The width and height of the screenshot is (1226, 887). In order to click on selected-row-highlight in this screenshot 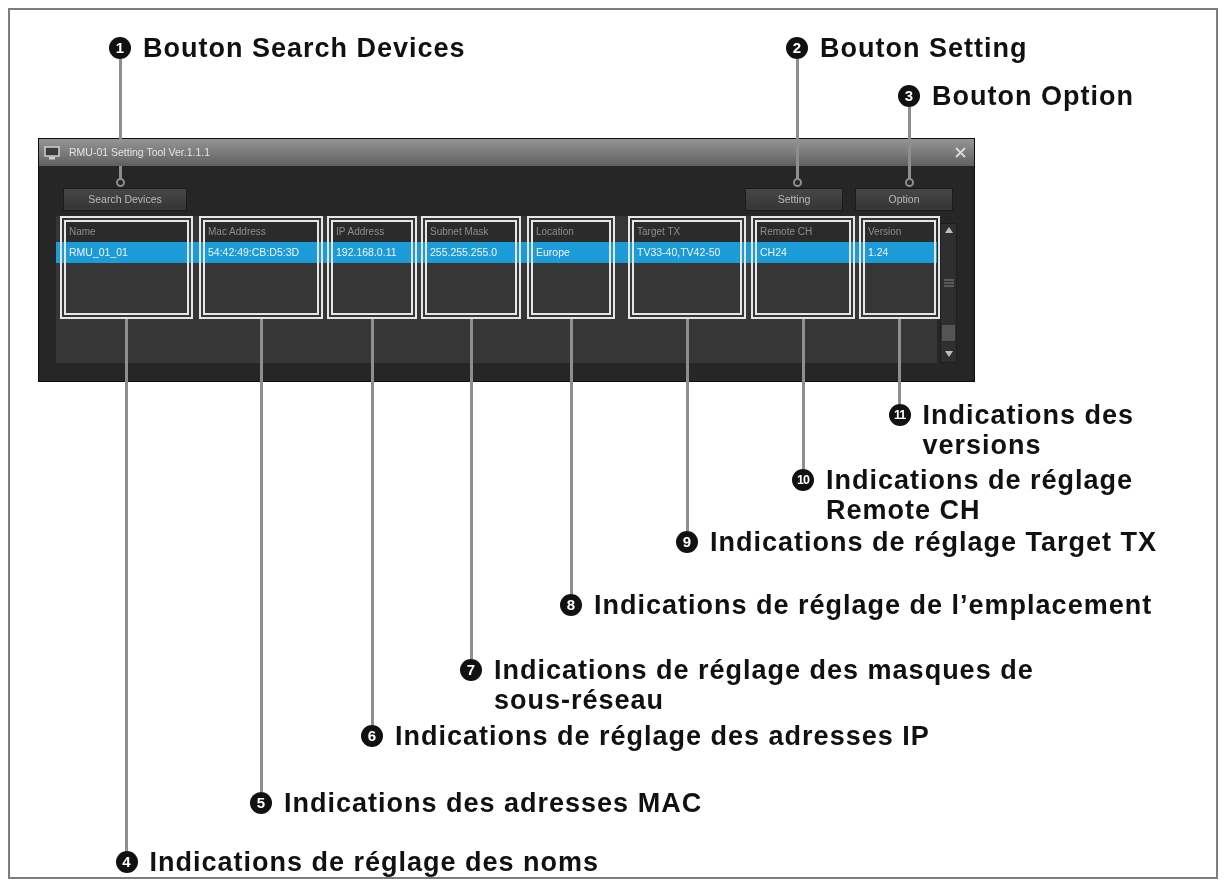, I will do `click(496, 252)`.